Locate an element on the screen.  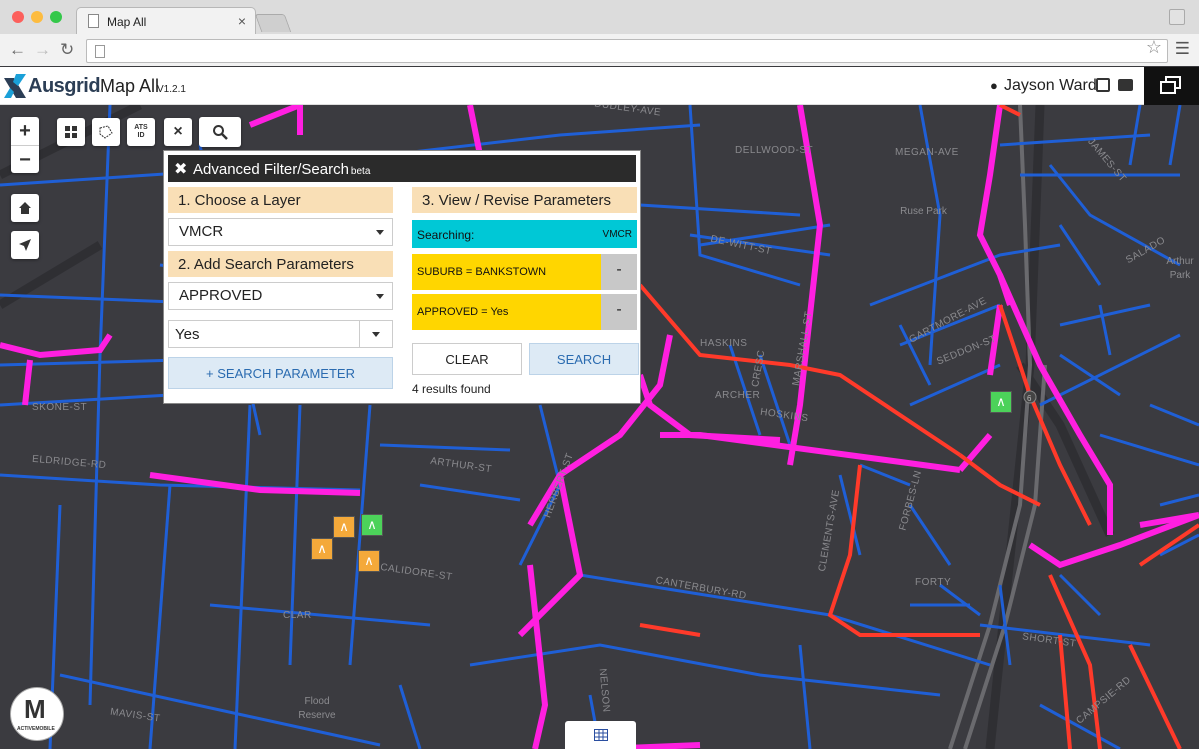
place-label-text: Arthur Park is located at coordinates (1180, 268).